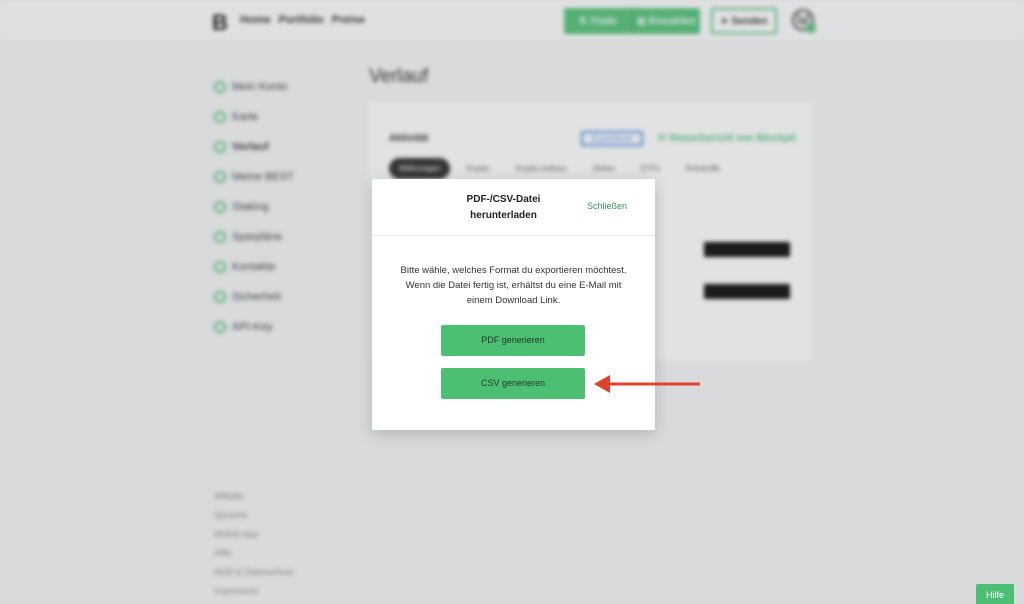 This screenshot has width=1024, height=604. Describe the element at coordinates (513, 383) in the screenshot. I see `generate-csv-button: CSV generieren` at that location.